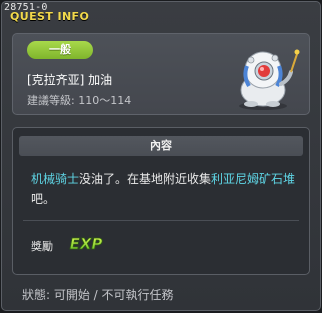 This screenshot has height=313, width=322. Describe the element at coordinates (166, 189) in the screenshot. I see `quest-description: 机械骑士没油了。在基地附近收集利亚尼姆矿石堆吧。` at that location.